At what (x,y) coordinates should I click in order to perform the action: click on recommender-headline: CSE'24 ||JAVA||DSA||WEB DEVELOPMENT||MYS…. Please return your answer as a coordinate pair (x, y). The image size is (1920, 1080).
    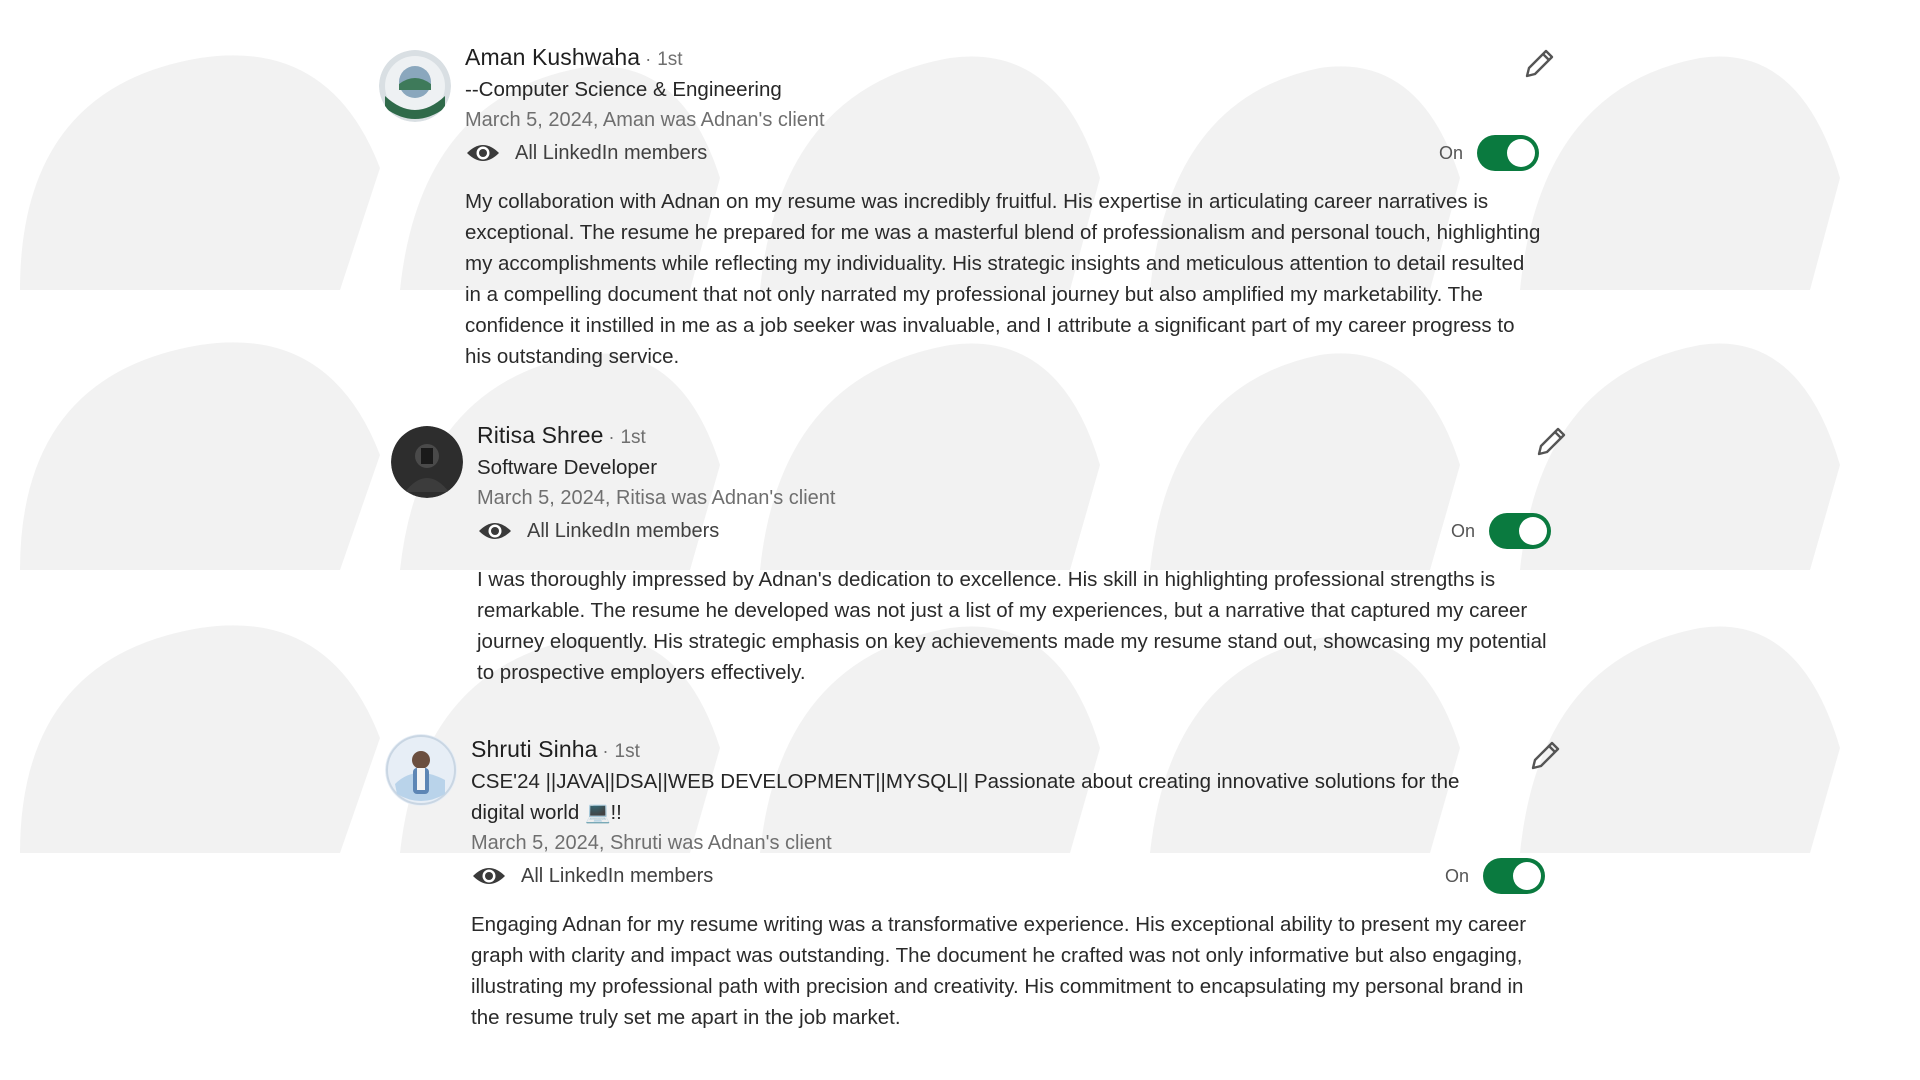
    Looking at the image, I should click on (965, 797).